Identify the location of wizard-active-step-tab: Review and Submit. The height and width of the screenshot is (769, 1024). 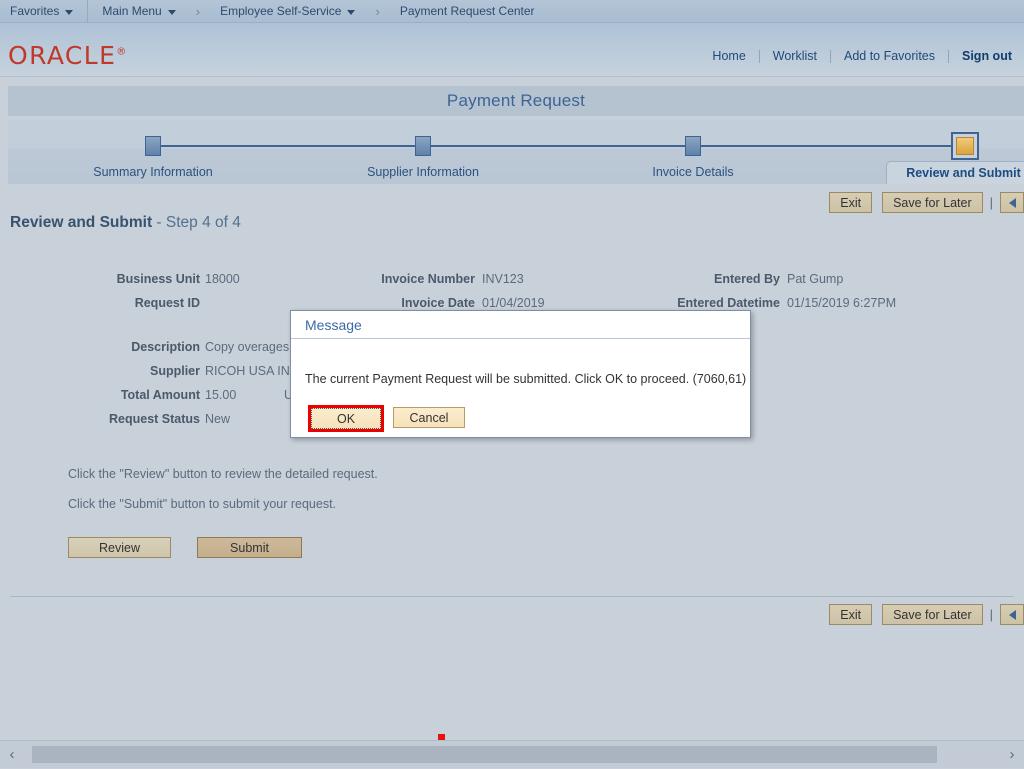
(955, 172).